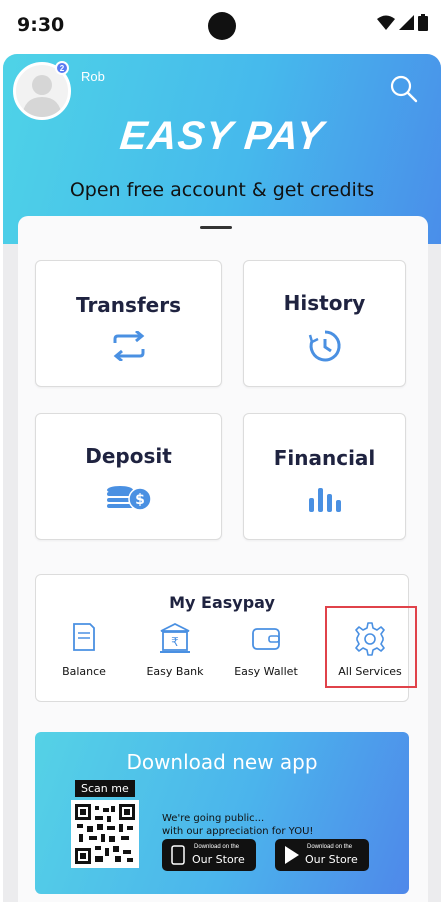  Describe the element at coordinates (266, 639) in the screenshot. I see `wallet-icon` at that location.